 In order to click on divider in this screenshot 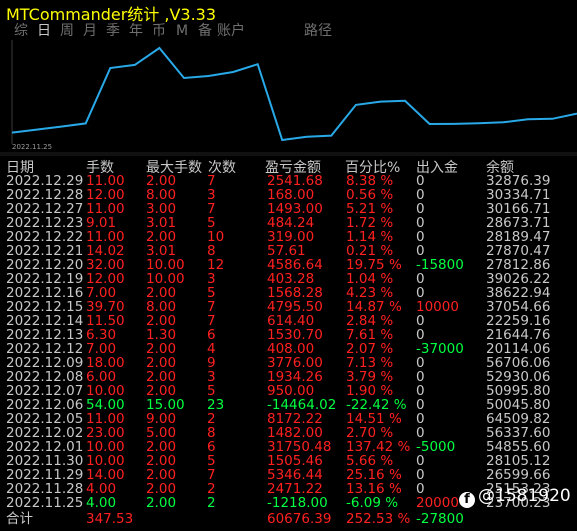, I will do `click(288, 154)`.